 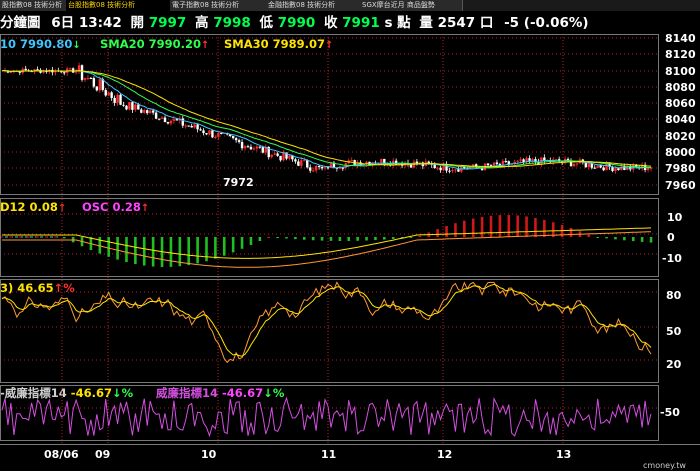 What do you see at coordinates (680, 87) in the screenshot?
I see `price-tick-3: 8080` at bounding box center [680, 87].